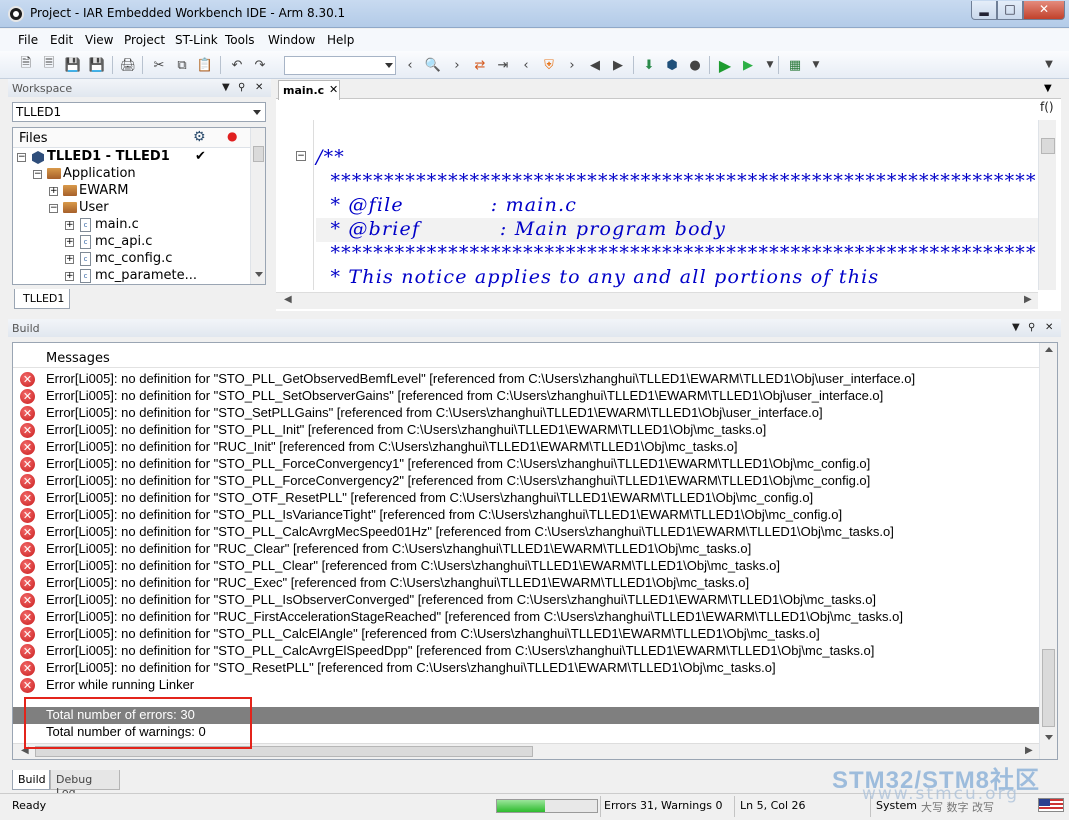 The height and width of the screenshot is (820, 1069). Describe the element at coordinates (1010, 10) in the screenshot. I see `maximize-button: □` at that location.